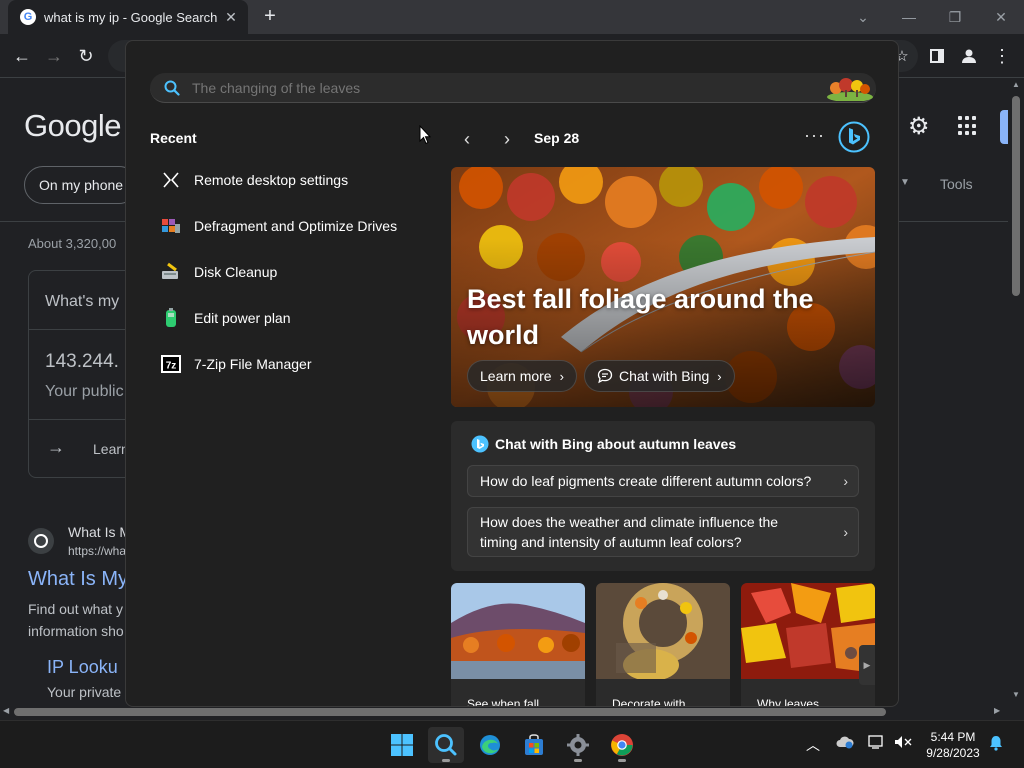 Image resolution: width=1024 pixels, height=768 pixels. What do you see at coordinates (512, 744) in the screenshot?
I see `taskbar: ︿ 5:44 PM 9/28/2023` at bounding box center [512, 744].